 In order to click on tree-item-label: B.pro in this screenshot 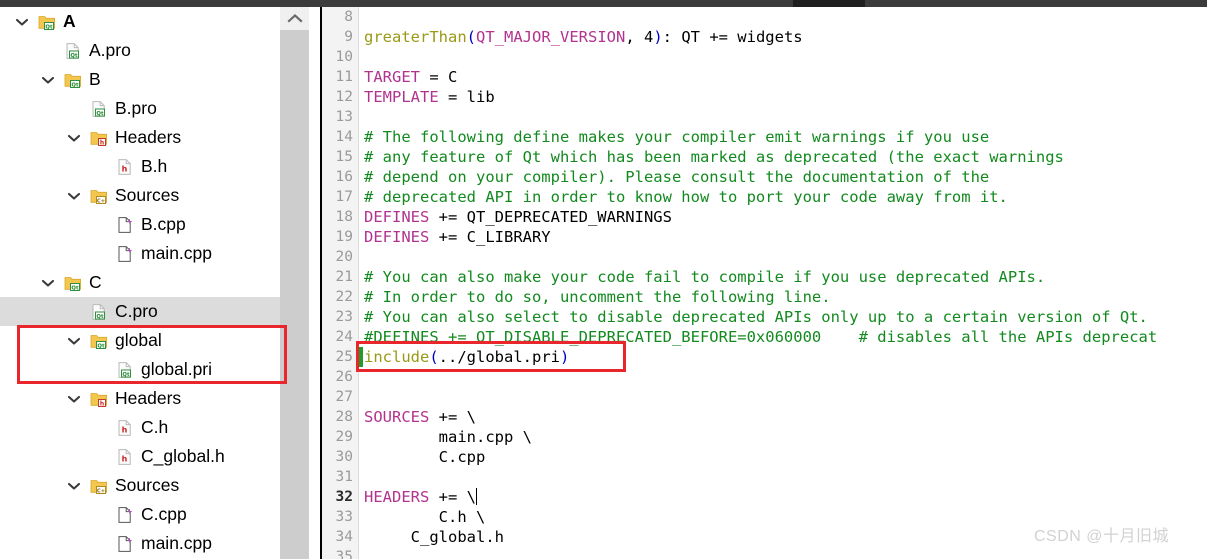, I will do `click(136, 107)`.